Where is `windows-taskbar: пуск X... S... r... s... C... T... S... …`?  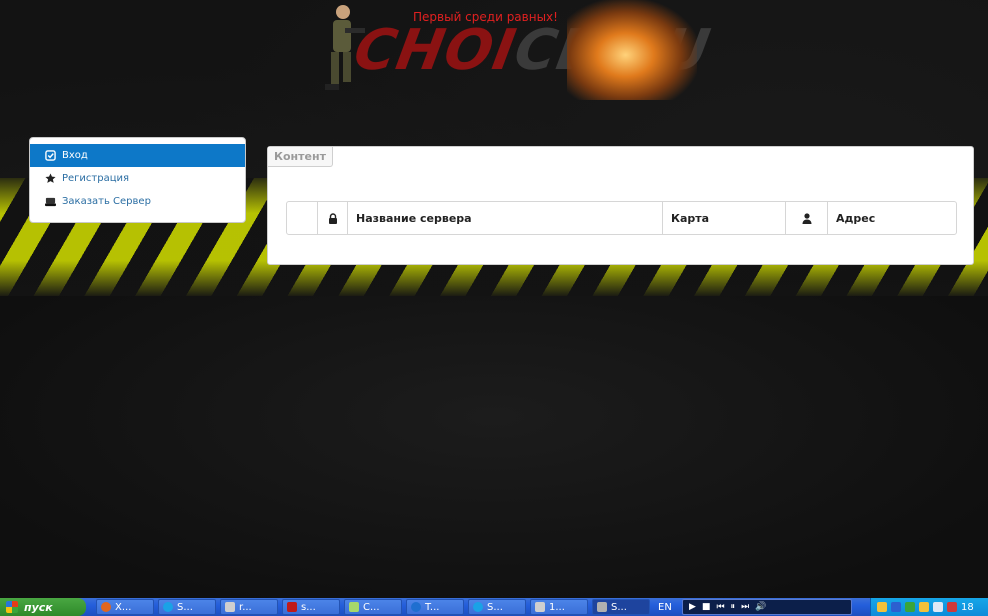 windows-taskbar: пуск X... S... r... s... C... T... S... … is located at coordinates (494, 607).